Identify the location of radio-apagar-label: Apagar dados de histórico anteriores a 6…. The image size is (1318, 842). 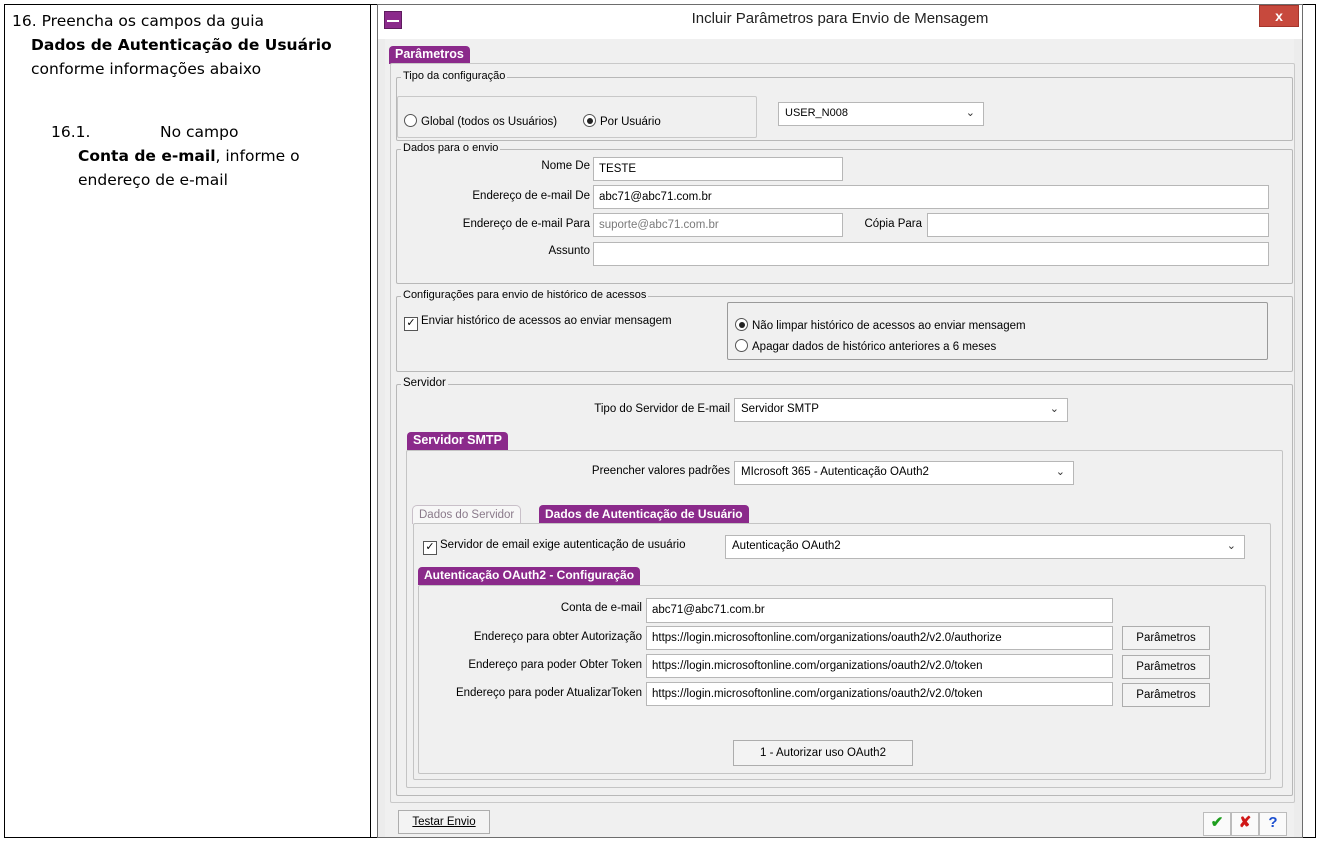
(874, 347).